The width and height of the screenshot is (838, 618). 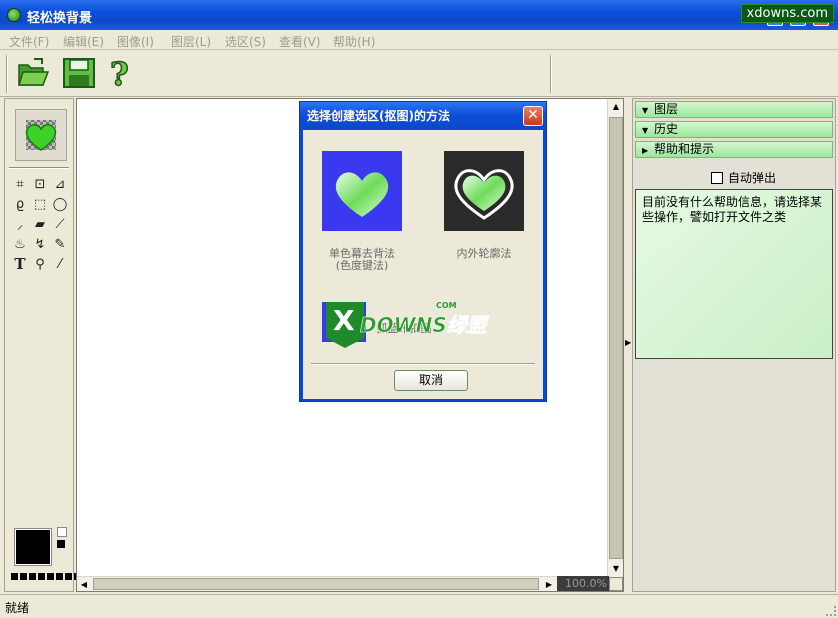 I want to click on toolbar-grip, so click(x=7, y=74).